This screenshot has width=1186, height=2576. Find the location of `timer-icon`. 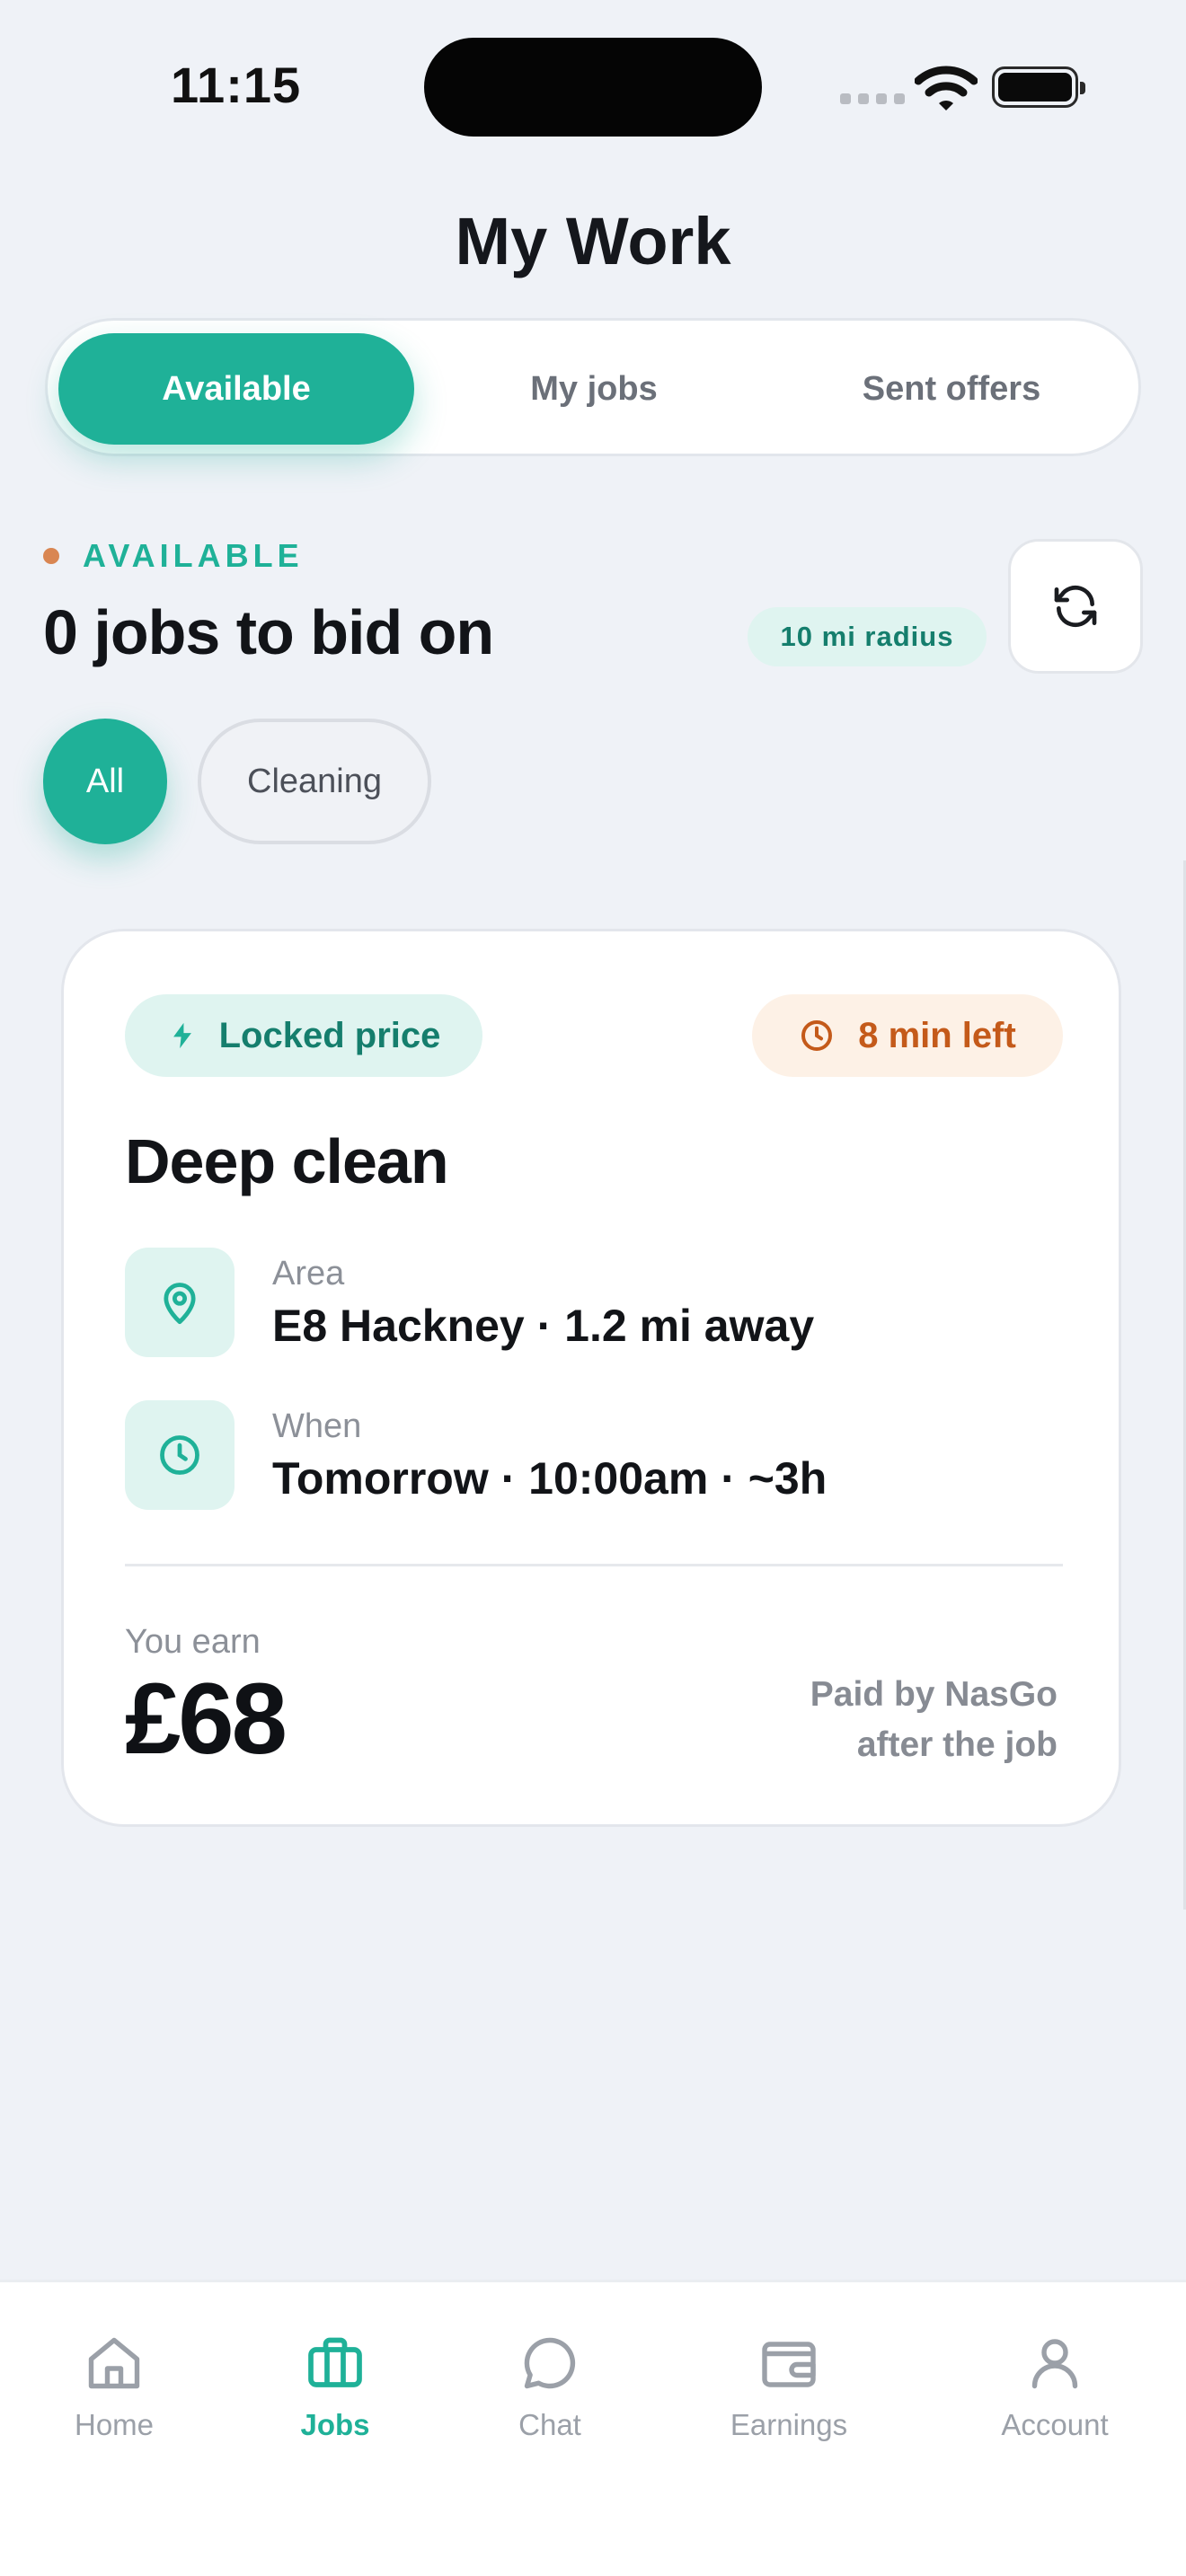

timer-icon is located at coordinates (817, 1035).